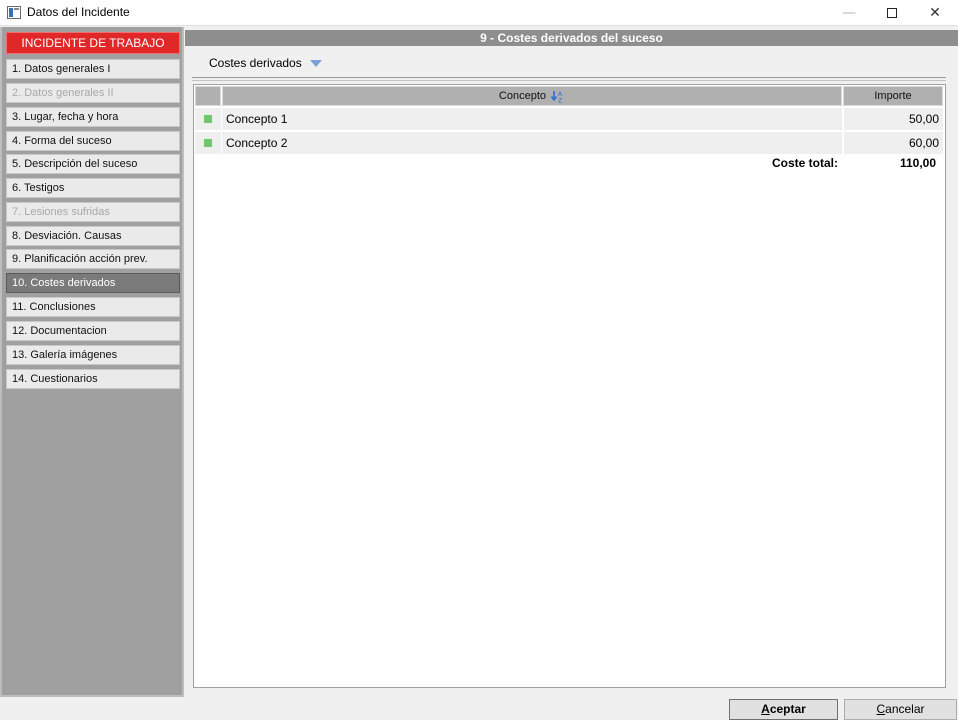  I want to click on grid-header: Concepto A Z Importe, so click(569, 96).